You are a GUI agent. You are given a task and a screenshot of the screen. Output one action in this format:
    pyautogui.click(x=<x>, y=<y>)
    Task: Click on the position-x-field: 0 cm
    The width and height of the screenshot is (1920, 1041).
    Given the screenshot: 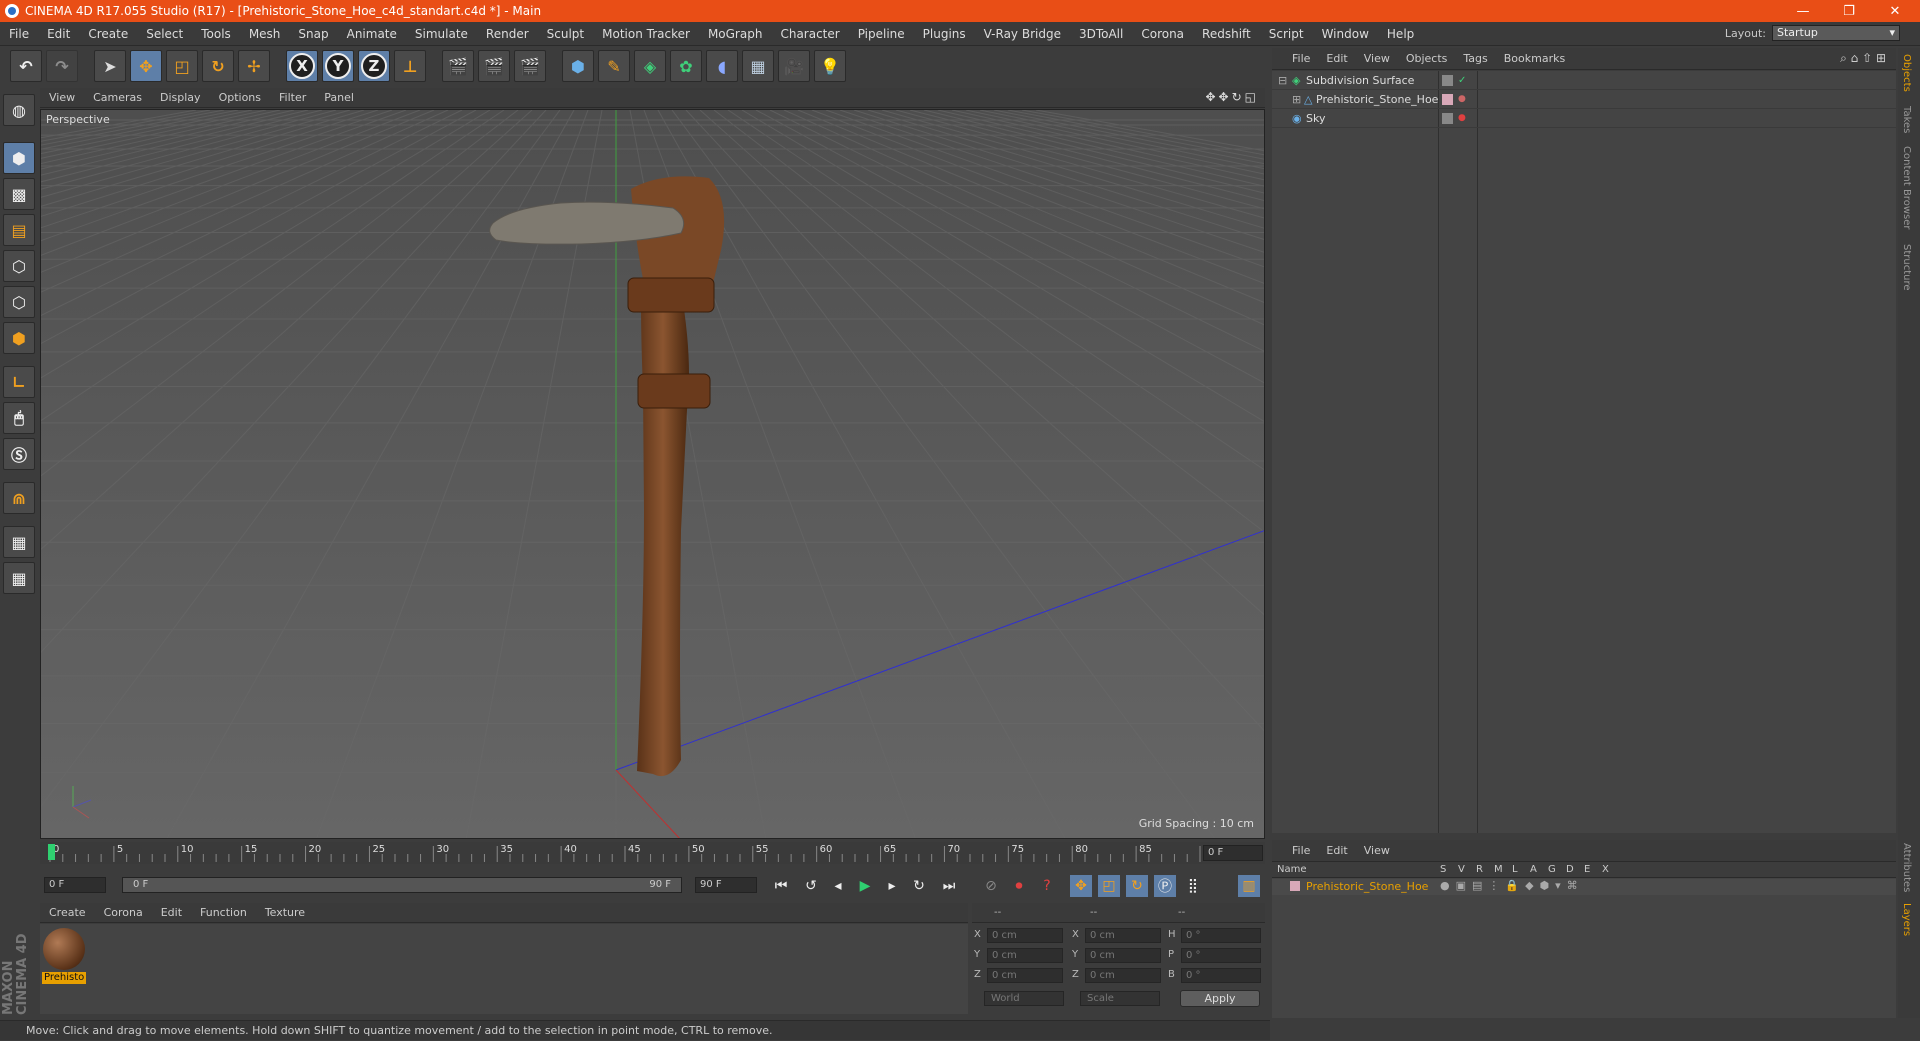 What is the action you would take?
    pyautogui.click(x=1025, y=935)
    